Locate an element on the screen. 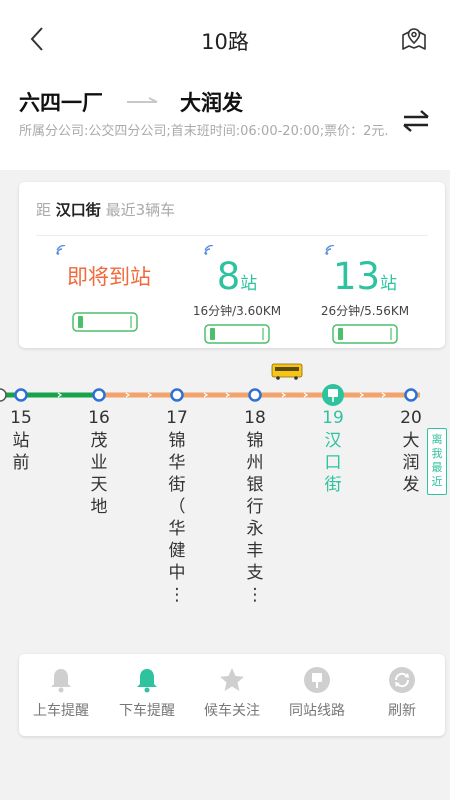 The width and height of the screenshot is (450, 800). bus-3-status: 13站 is located at coordinates (365, 277).